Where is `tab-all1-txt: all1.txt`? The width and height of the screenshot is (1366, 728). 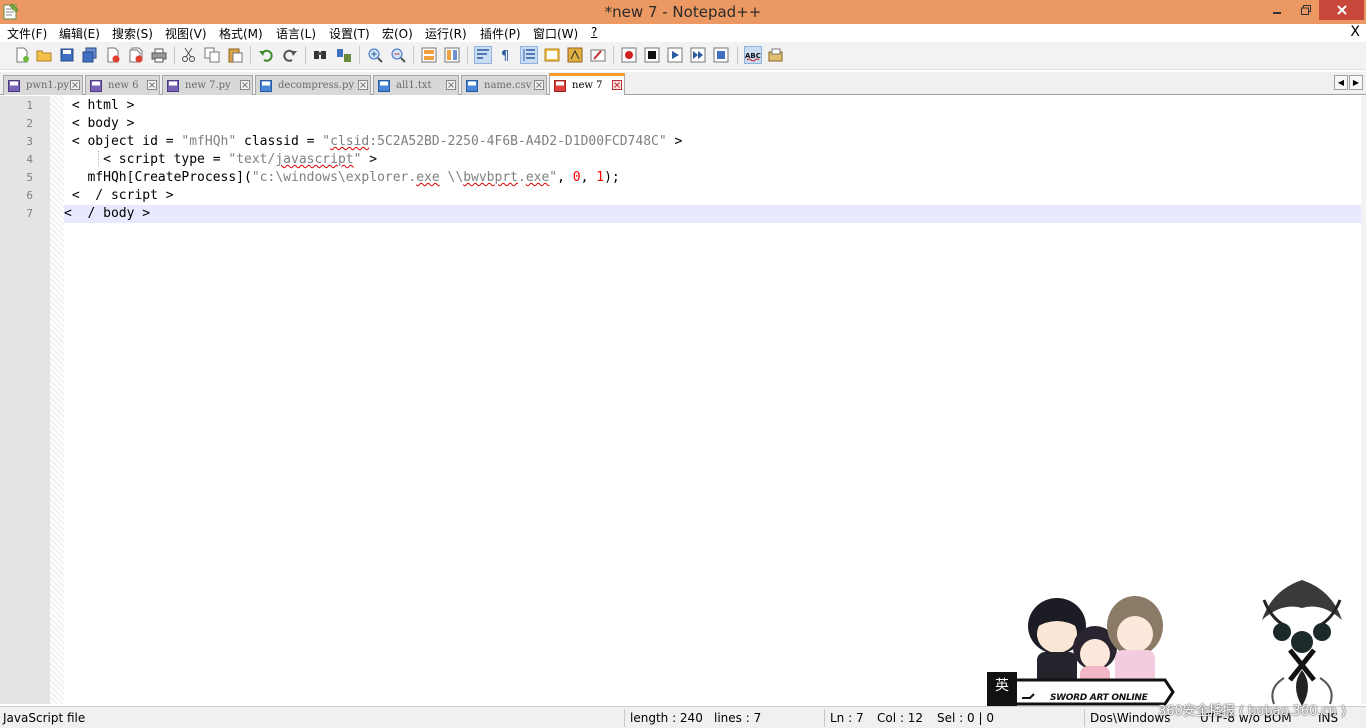 tab-all1-txt: all1.txt is located at coordinates (416, 85).